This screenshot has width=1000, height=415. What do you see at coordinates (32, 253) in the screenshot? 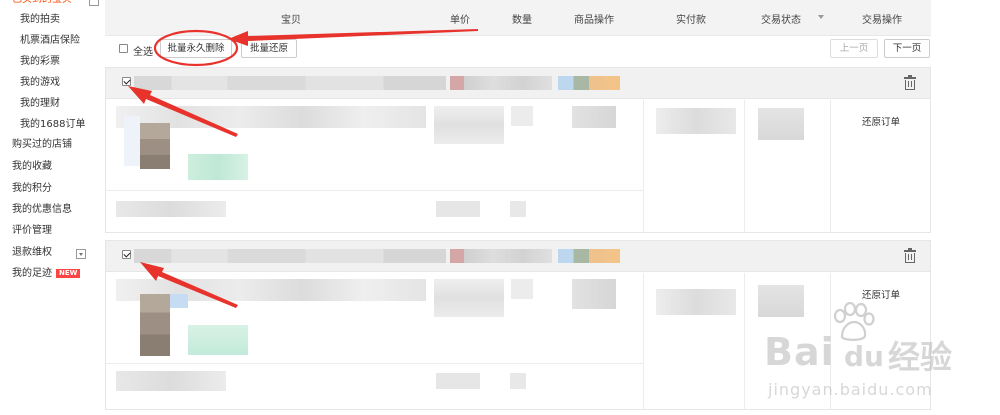
I see `sidebar-item-refunds: 退款维权` at bounding box center [32, 253].